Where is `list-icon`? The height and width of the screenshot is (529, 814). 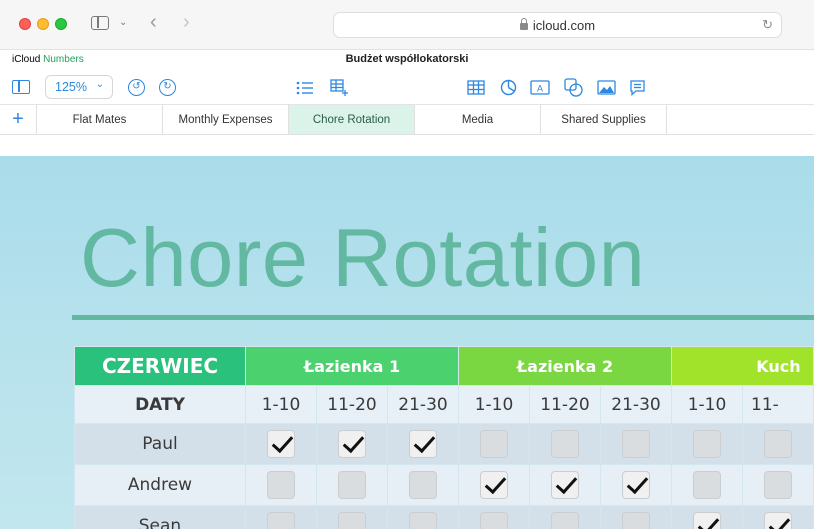 list-icon is located at coordinates (305, 88).